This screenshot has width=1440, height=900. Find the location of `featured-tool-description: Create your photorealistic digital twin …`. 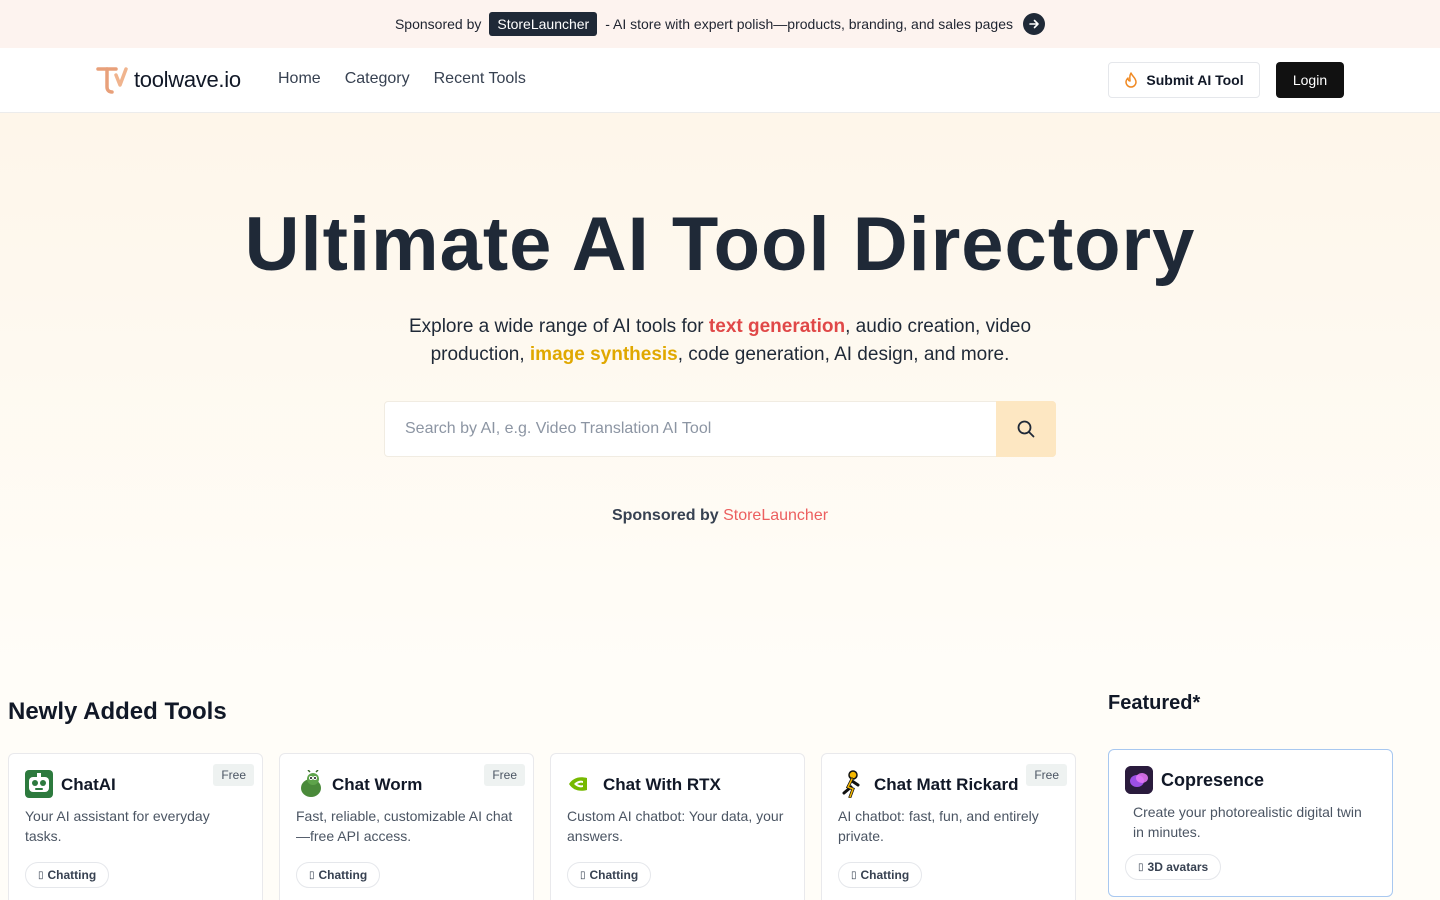

featured-tool-description: Create your photorealistic digital twin … is located at coordinates (1247, 822).